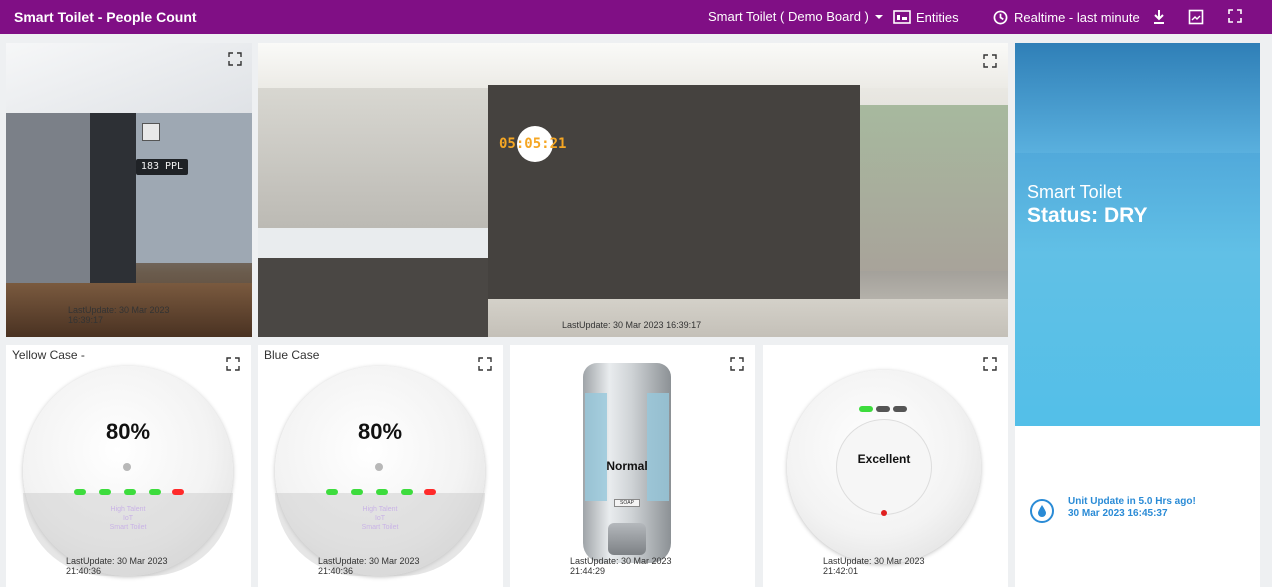  I want to click on air-led-green, so click(866, 409).